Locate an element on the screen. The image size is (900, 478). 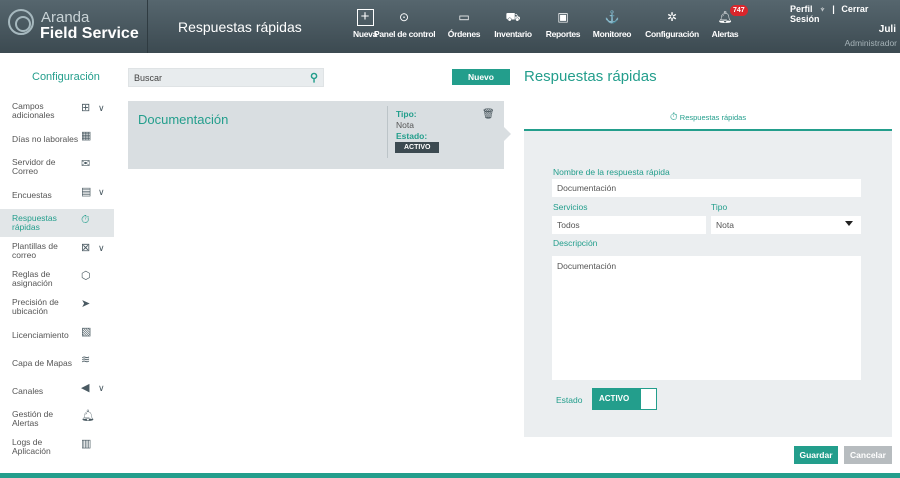
license-icon: ▧ is located at coordinates (86, 332).